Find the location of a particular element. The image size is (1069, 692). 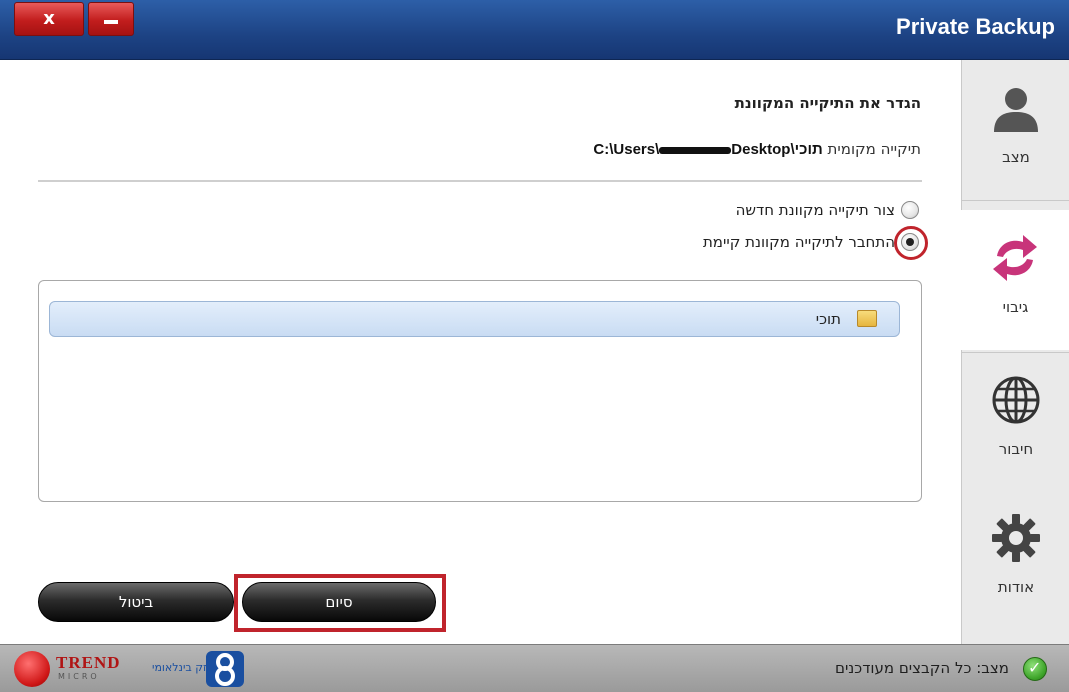

sidebar-item-status: מצב is located at coordinates (1015, 130).